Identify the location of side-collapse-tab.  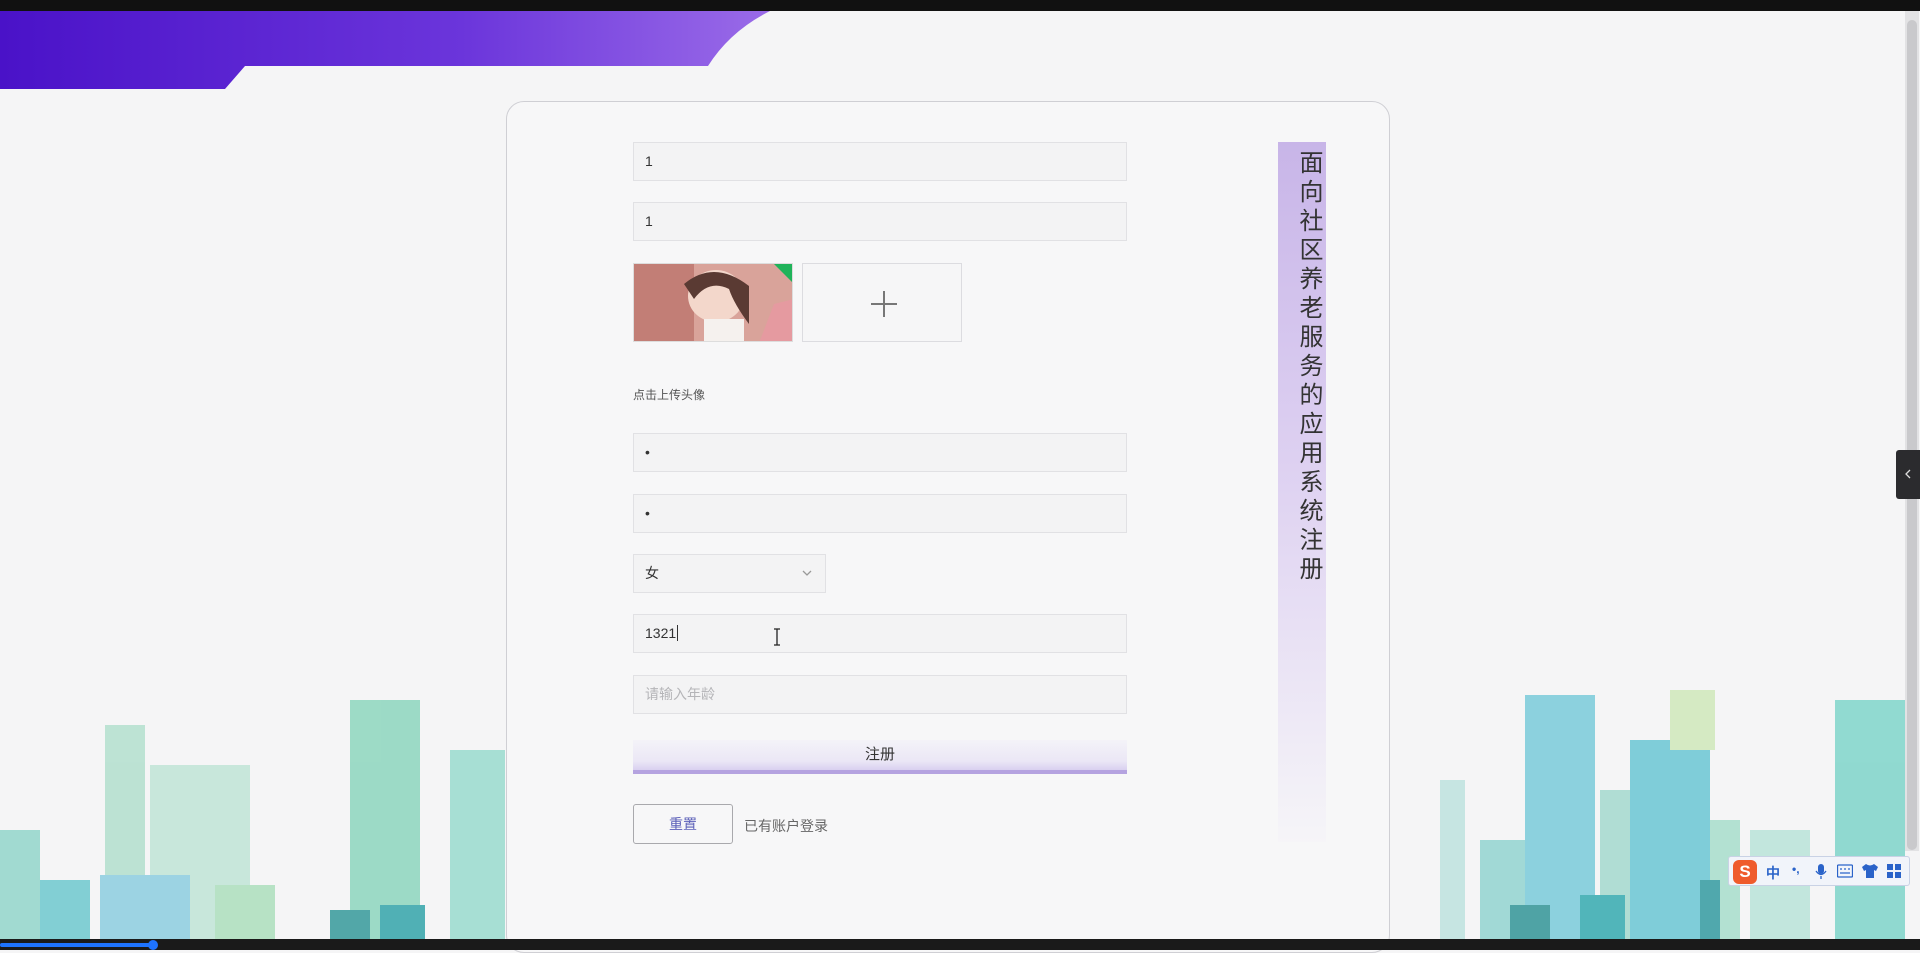
(1908, 474).